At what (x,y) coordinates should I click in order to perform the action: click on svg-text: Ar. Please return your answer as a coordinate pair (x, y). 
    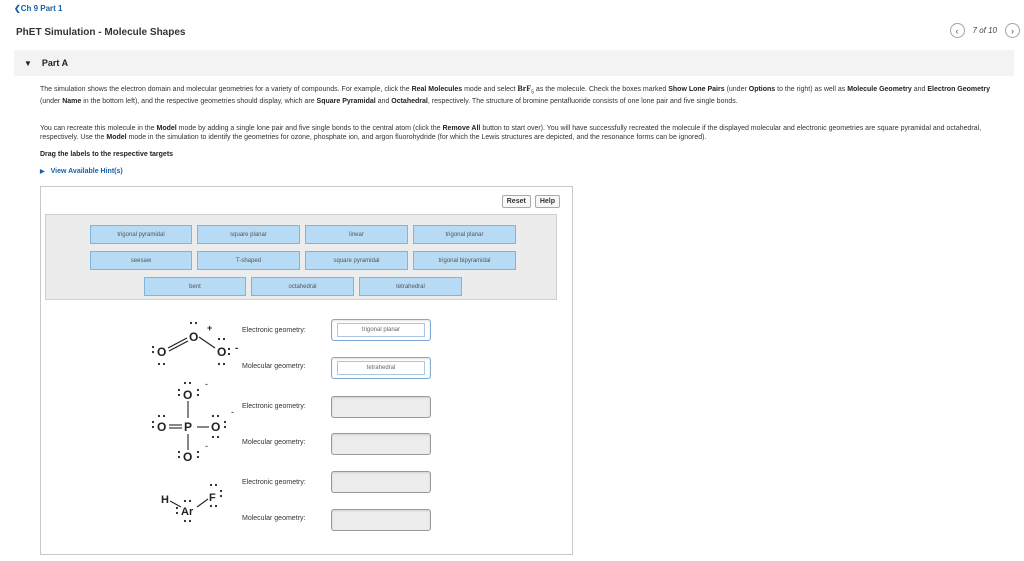
    Looking at the image, I should click on (187, 512).